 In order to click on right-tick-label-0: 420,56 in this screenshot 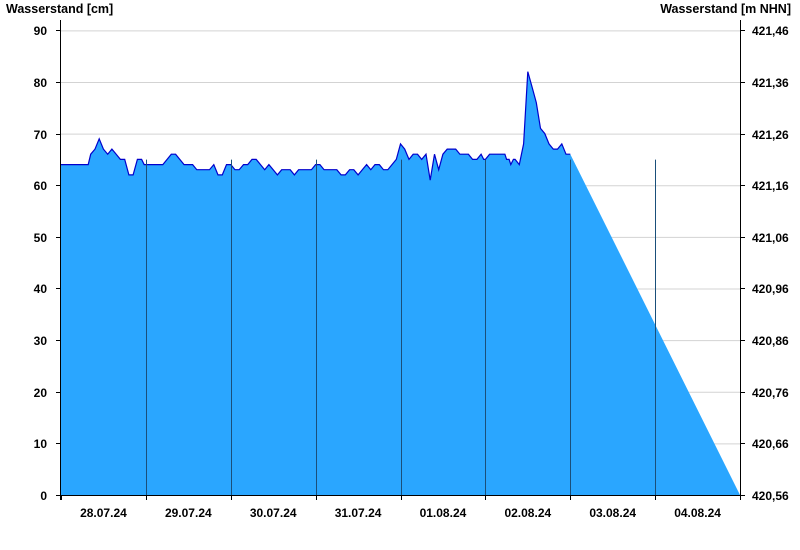, I will do `click(770, 496)`.